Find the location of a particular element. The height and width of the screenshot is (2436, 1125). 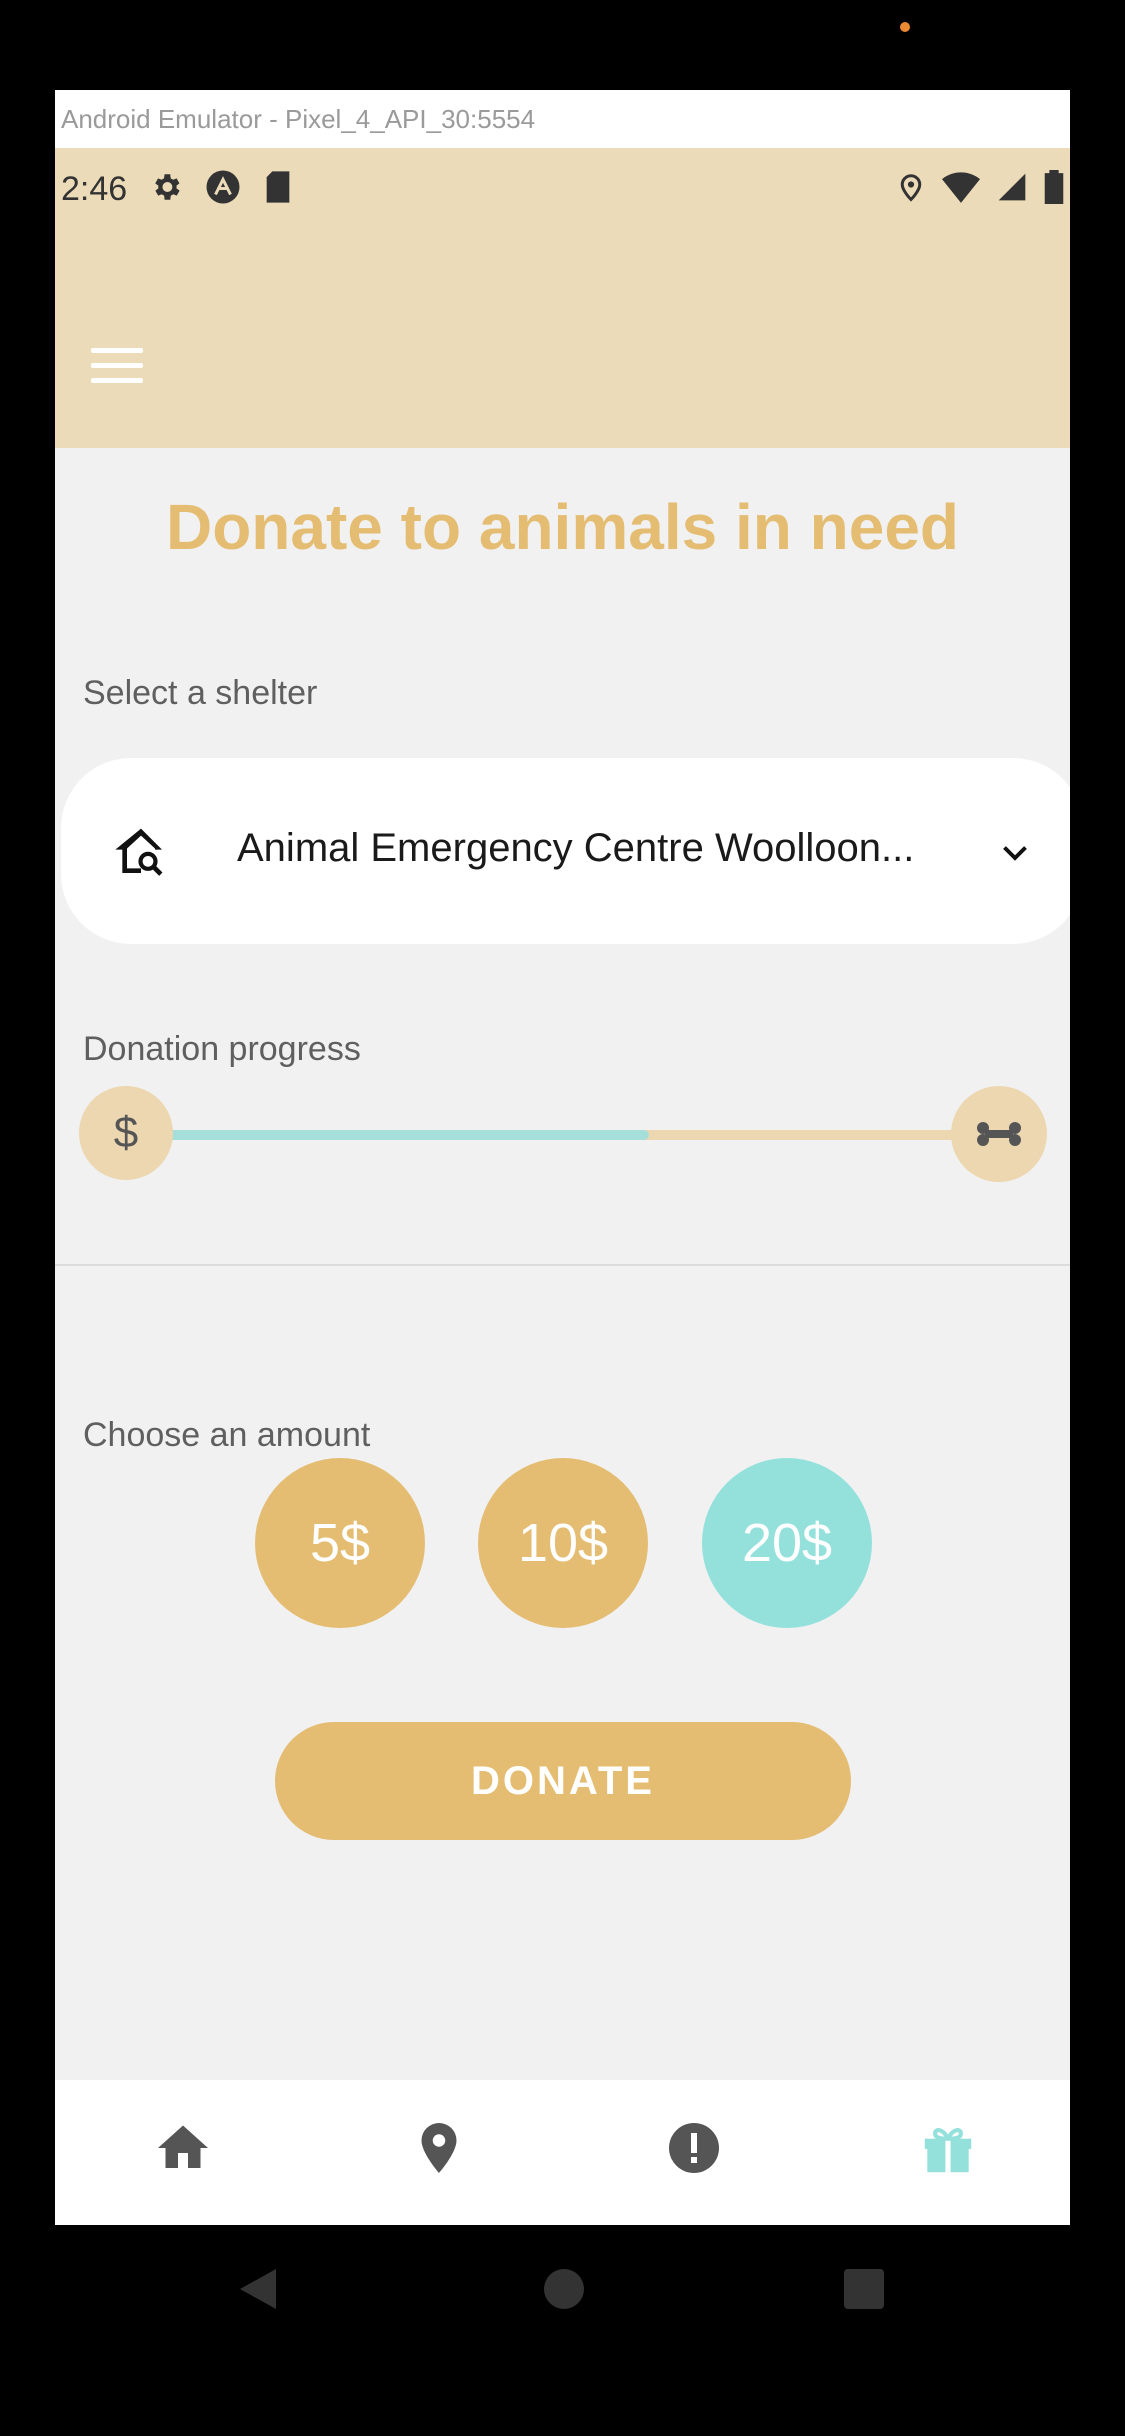

wifi-icon is located at coordinates (961, 189).